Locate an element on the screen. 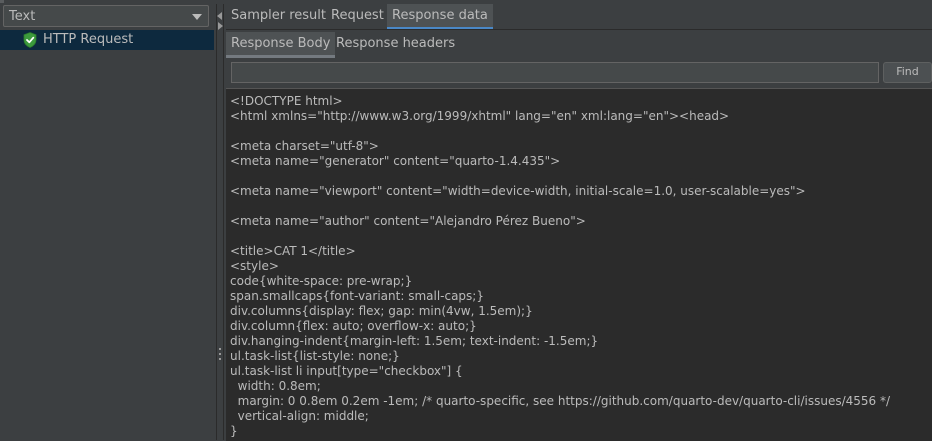  tab-response-data: Response data is located at coordinates (440, 17).